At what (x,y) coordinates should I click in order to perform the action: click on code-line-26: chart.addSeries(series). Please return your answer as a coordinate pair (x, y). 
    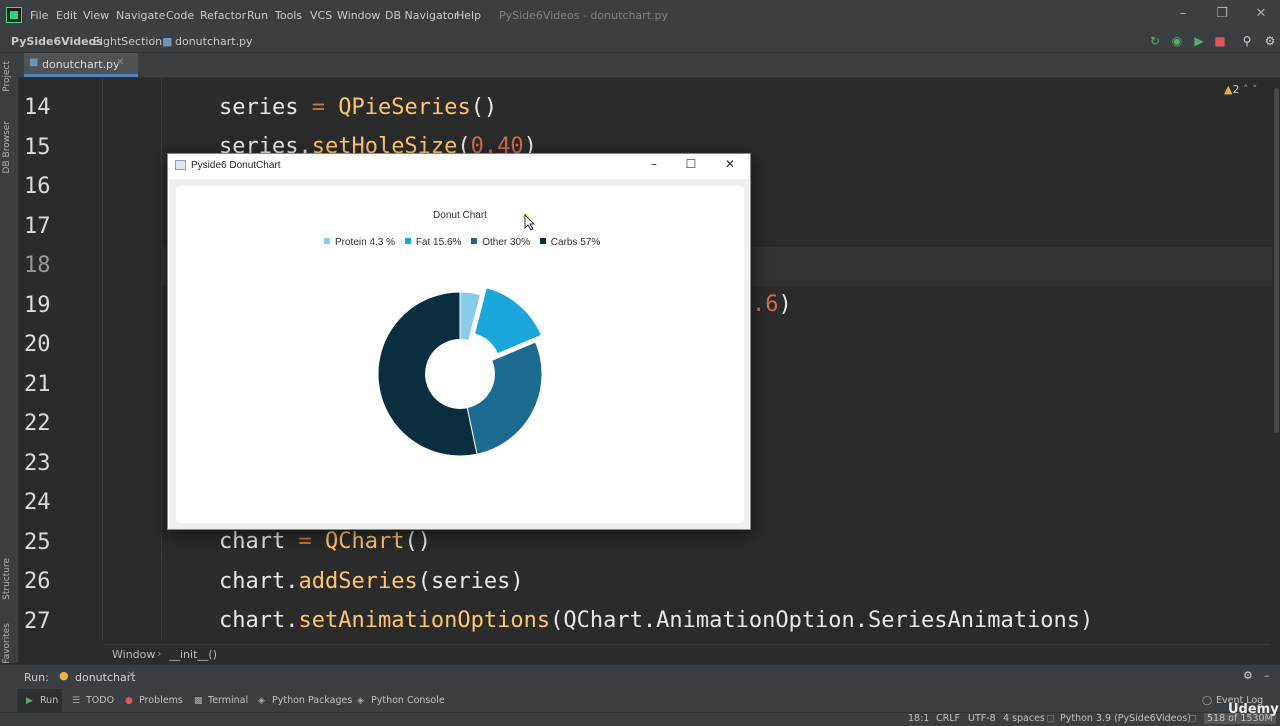
    Looking at the image, I should click on (371, 581).